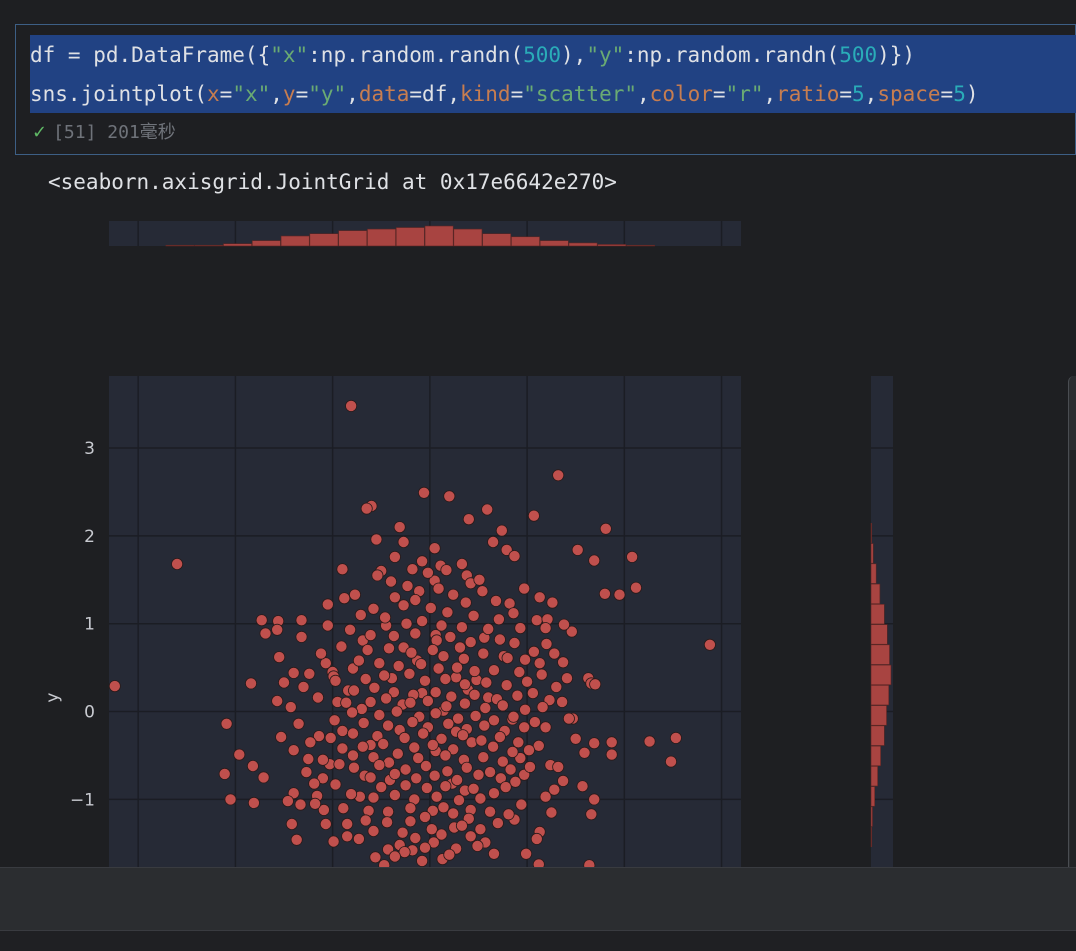 This screenshot has width=1076, height=951. Describe the element at coordinates (251, 94) in the screenshot. I see `code-token: "x"` at that location.